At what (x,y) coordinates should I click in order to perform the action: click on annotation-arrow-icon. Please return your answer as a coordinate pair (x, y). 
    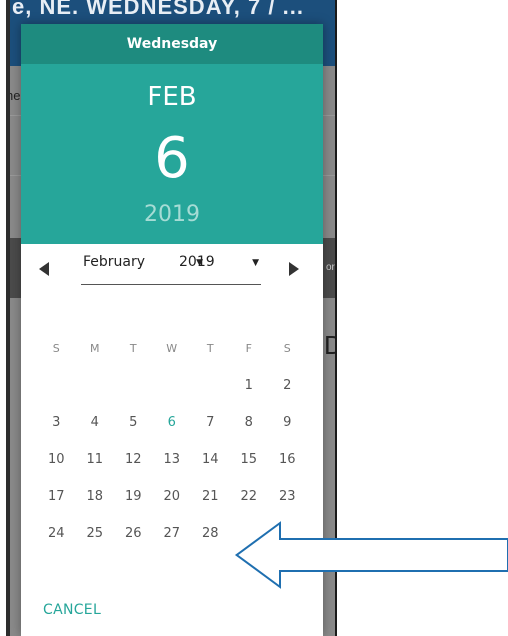
    Looking at the image, I should click on (371, 555).